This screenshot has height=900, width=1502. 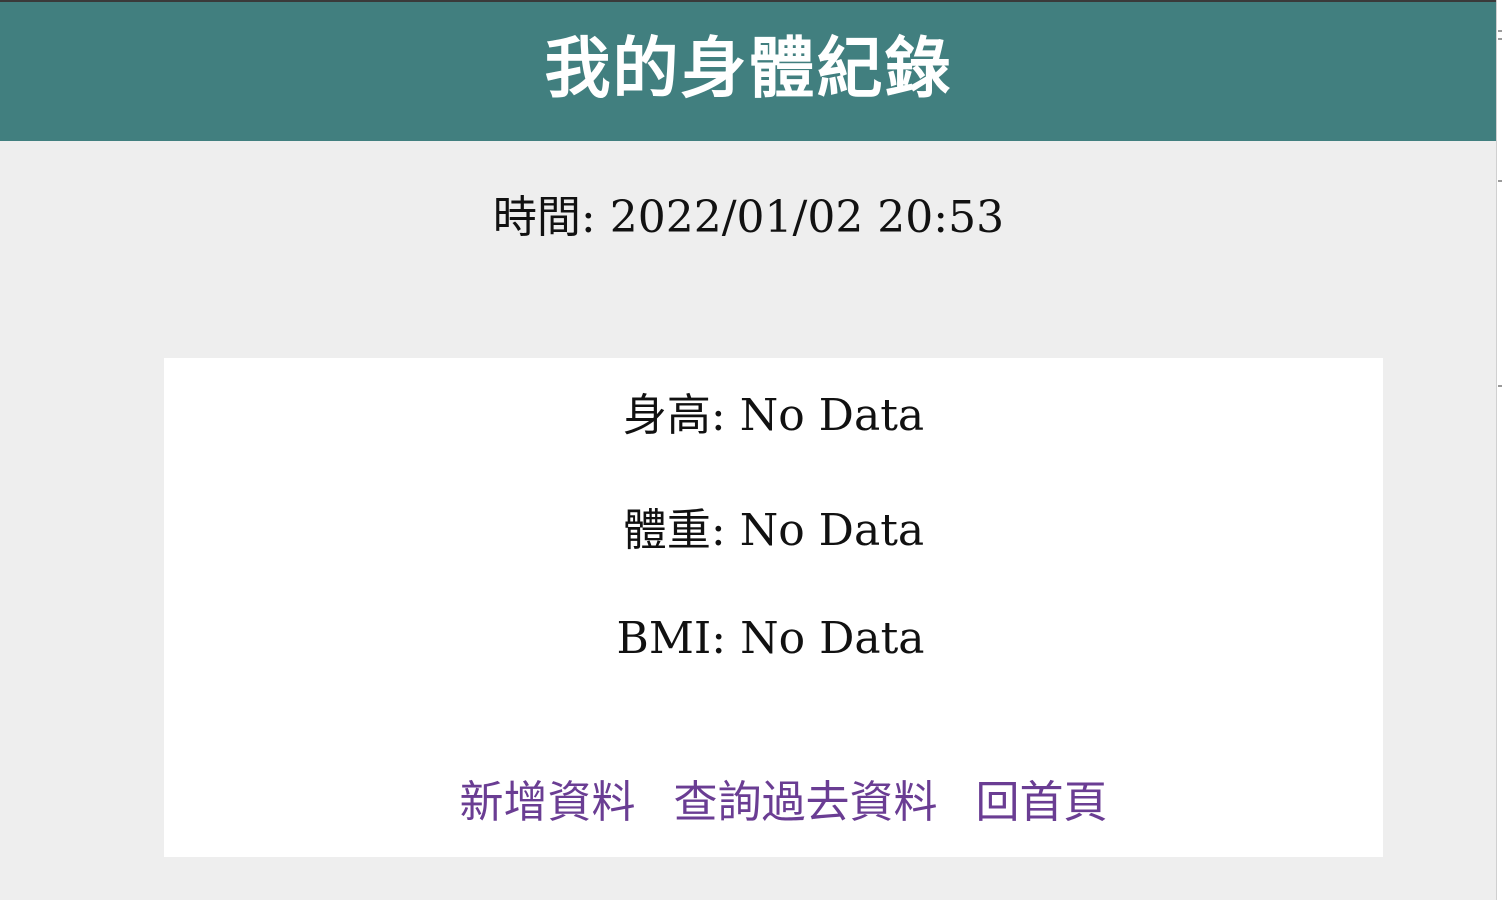 I want to click on bmi-row: BMI: No Data, so click(x=770, y=639).